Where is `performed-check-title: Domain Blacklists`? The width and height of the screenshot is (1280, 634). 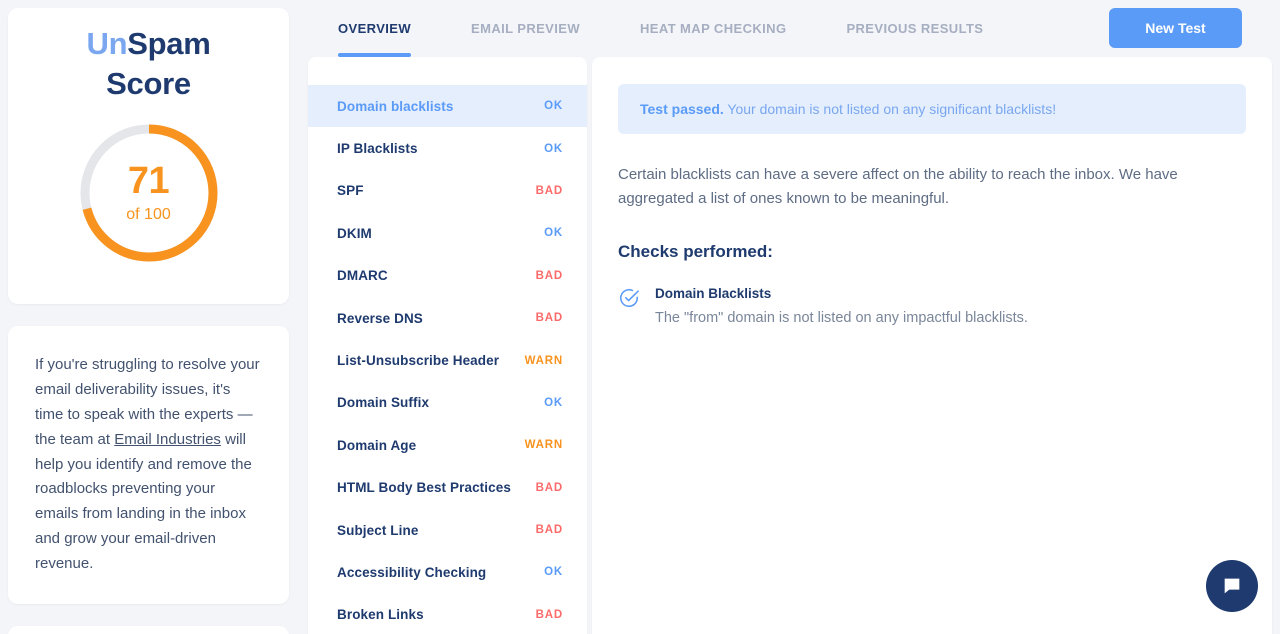
performed-check-title: Domain Blacklists is located at coordinates (713, 293).